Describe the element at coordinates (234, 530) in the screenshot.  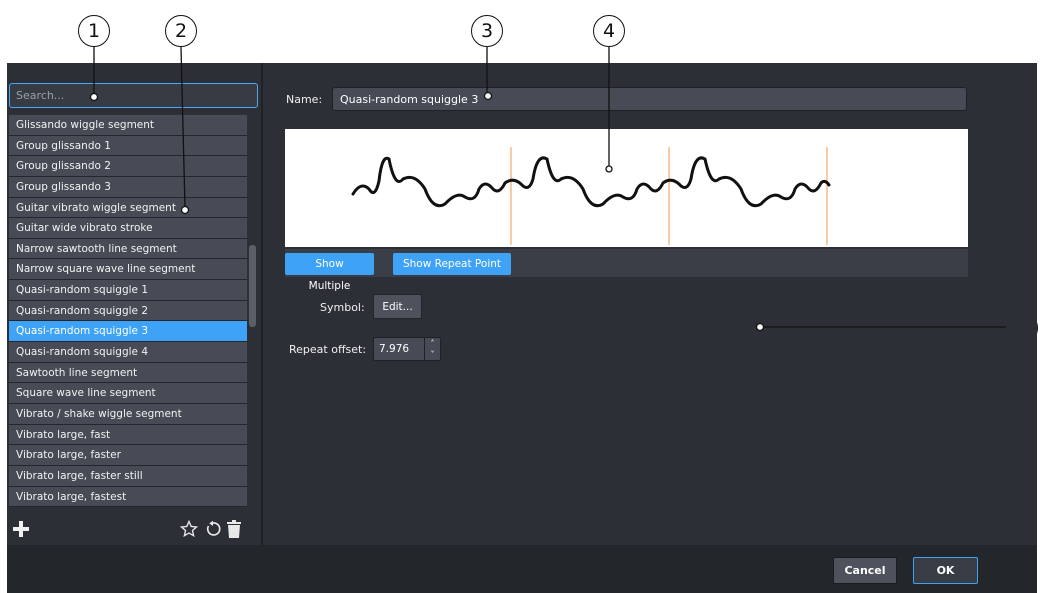
I see `trash-icon` at that location.